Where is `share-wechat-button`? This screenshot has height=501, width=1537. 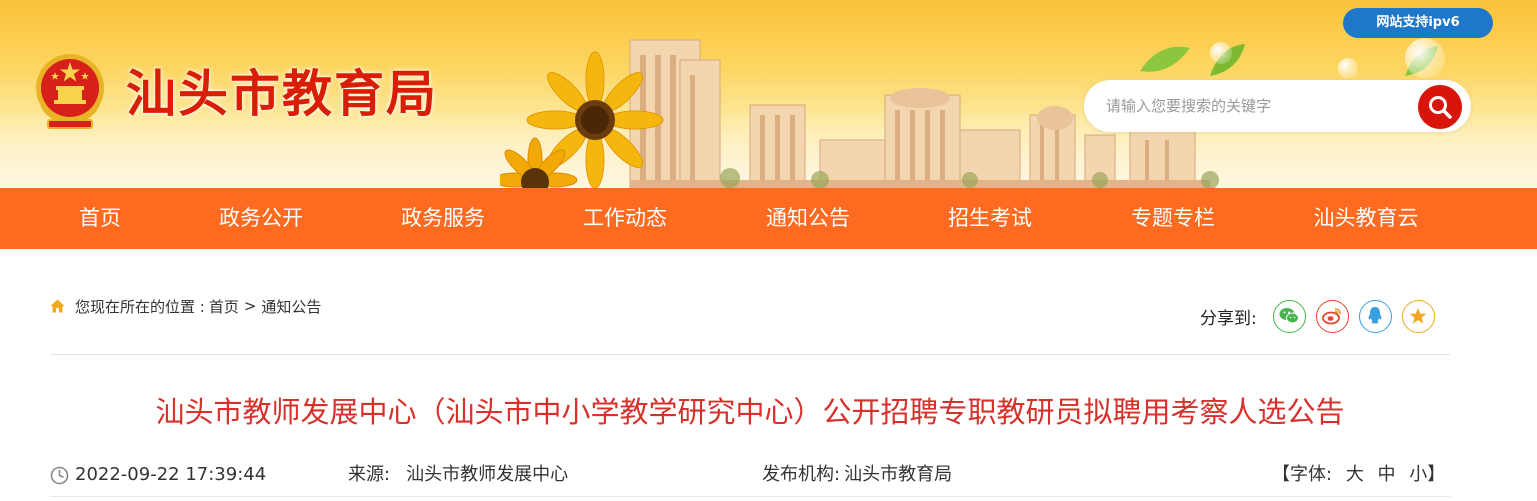 share-wechat-button is located at coordinates (1289, 316).